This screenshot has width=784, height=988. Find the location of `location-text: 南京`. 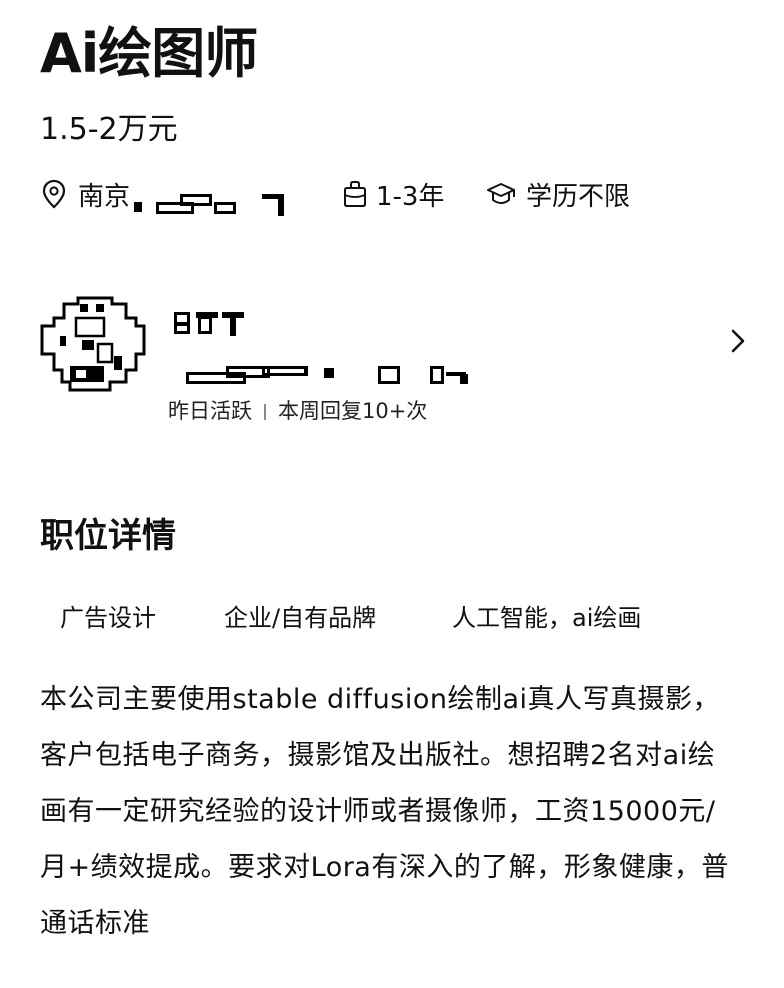

location-text: 南京 is located at coordinates (104, 196).